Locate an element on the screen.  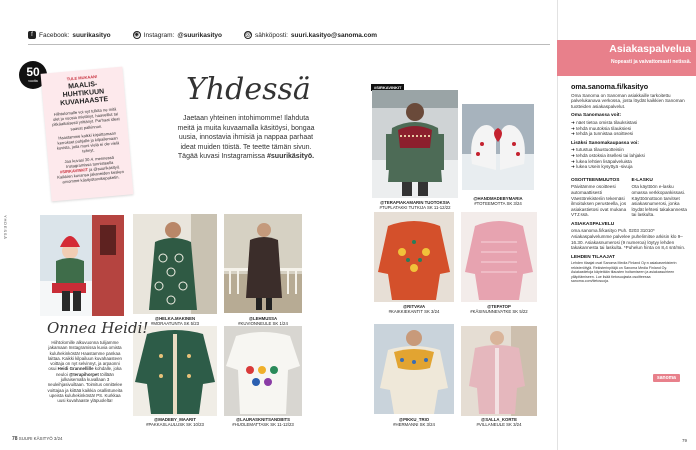
einvoice-heading: E-LASKU is located at coordinates (642, 180).